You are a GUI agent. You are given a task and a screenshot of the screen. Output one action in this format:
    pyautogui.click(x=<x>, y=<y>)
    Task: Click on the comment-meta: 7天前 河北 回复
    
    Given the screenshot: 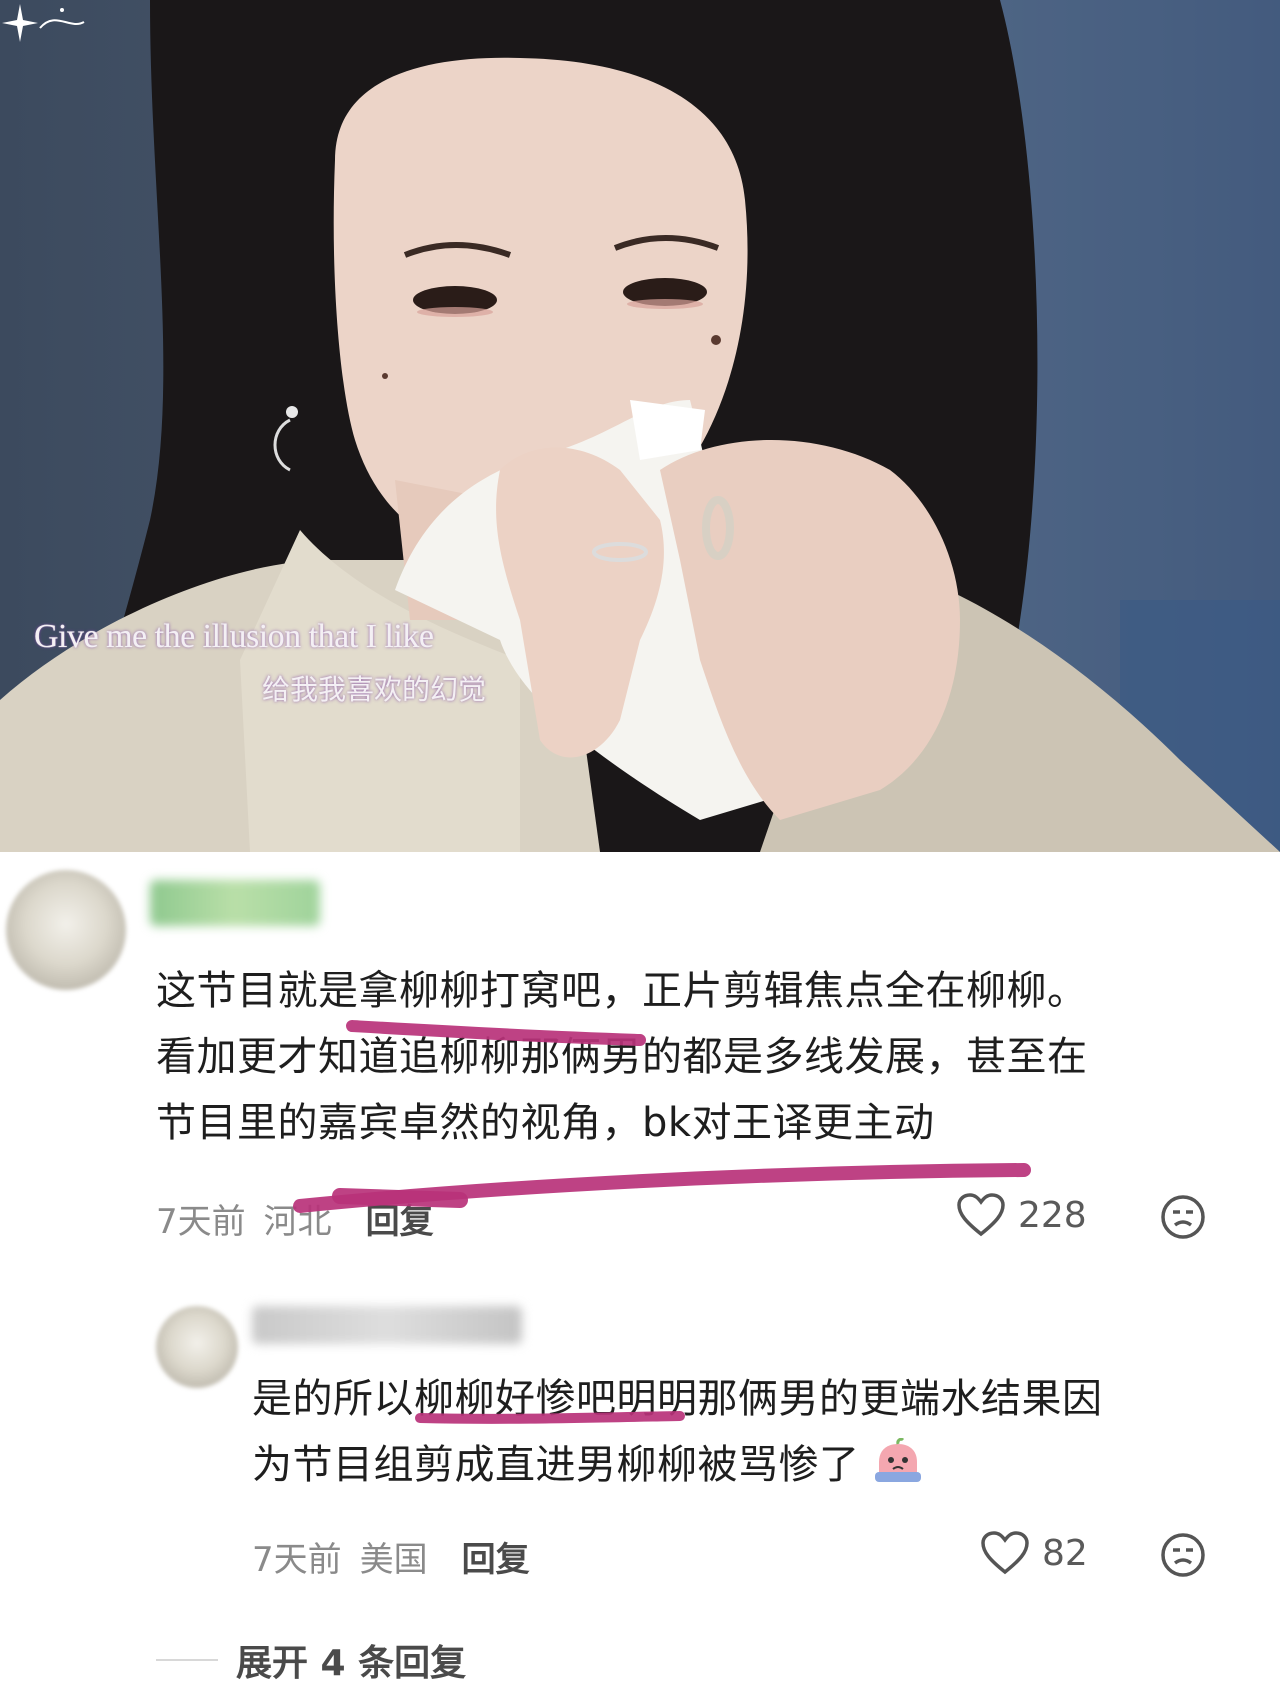 What is the action you would take?
    pyautogui.click(x=295, y=1218)
    